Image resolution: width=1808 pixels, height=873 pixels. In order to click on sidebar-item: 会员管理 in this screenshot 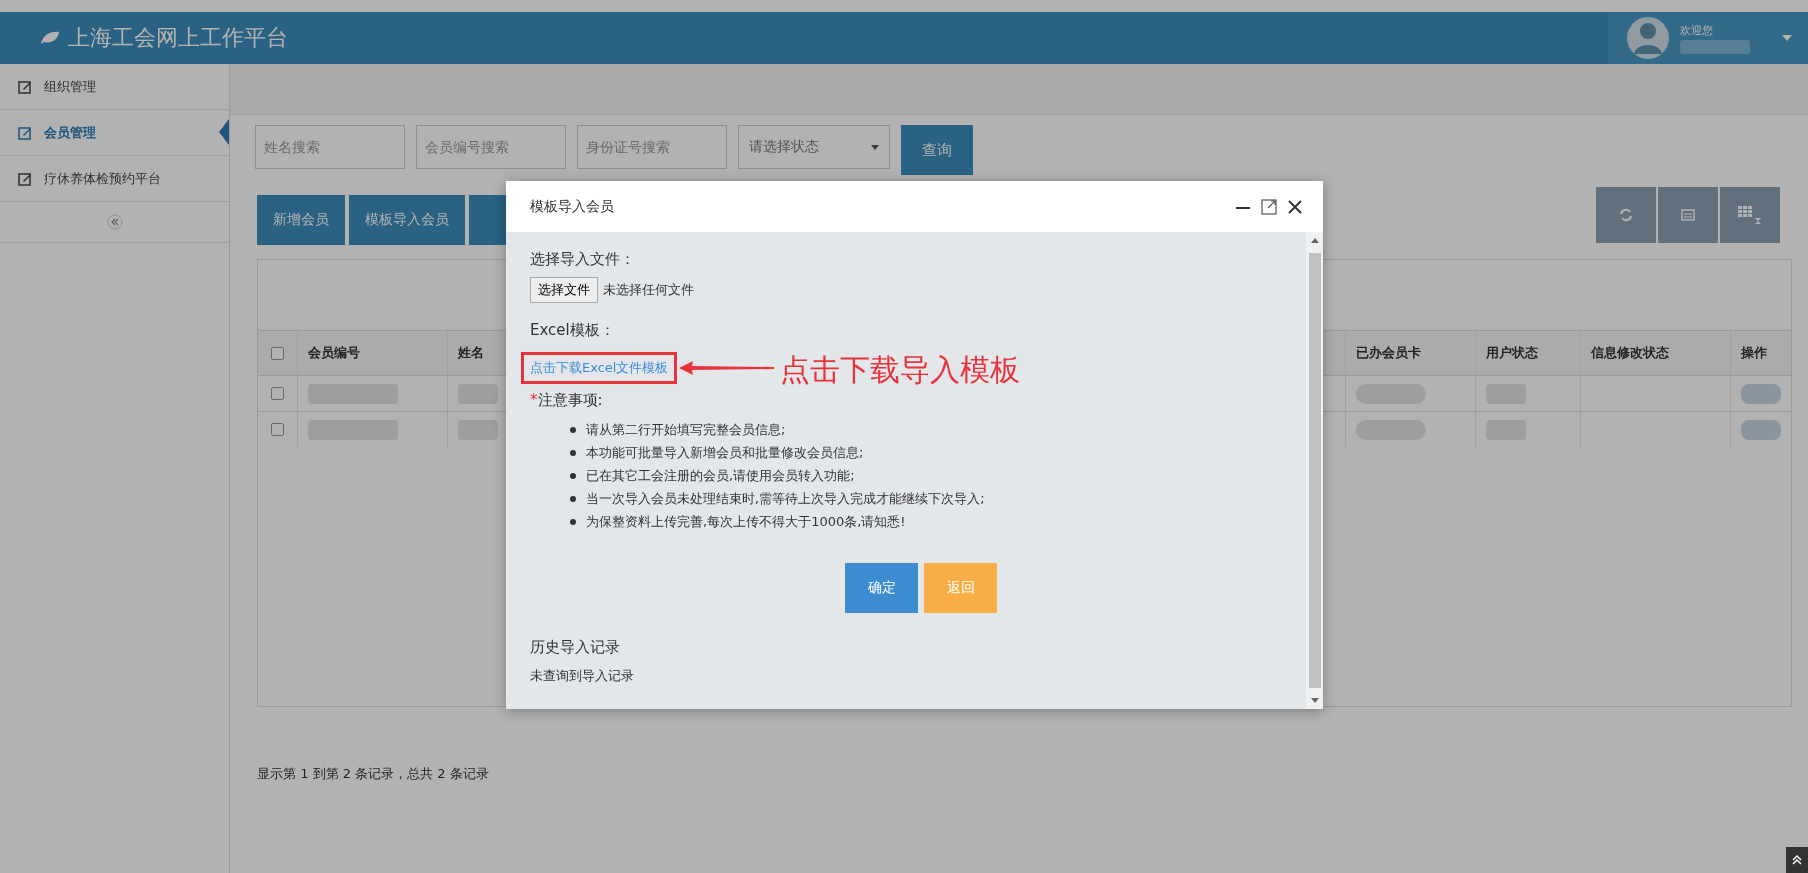, I will do `click(114, 133)`.